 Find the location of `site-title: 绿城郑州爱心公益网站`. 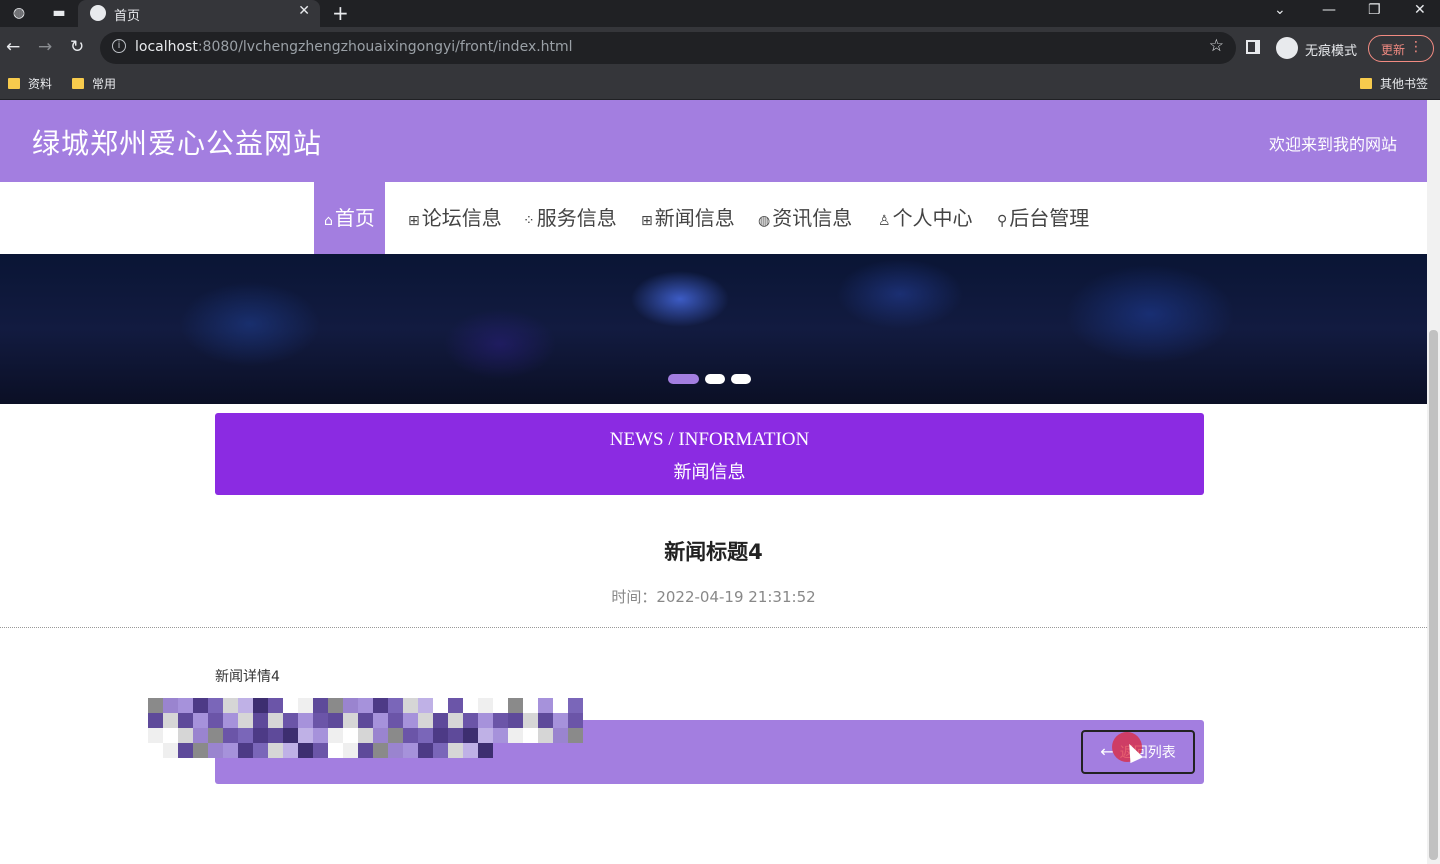

site-title: 绿城郑州爱心公益网站 is located at coordinates (177, 143).